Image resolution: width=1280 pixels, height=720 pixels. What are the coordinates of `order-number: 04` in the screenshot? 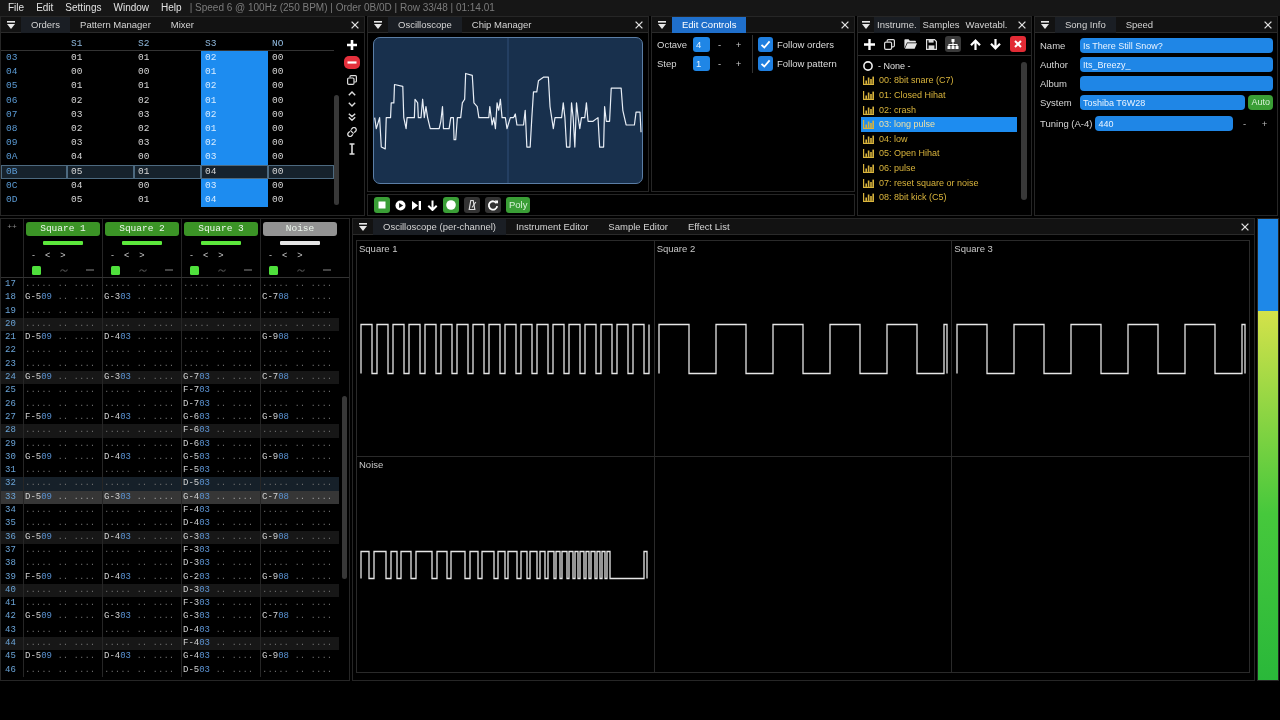 It's located at (34, 72).